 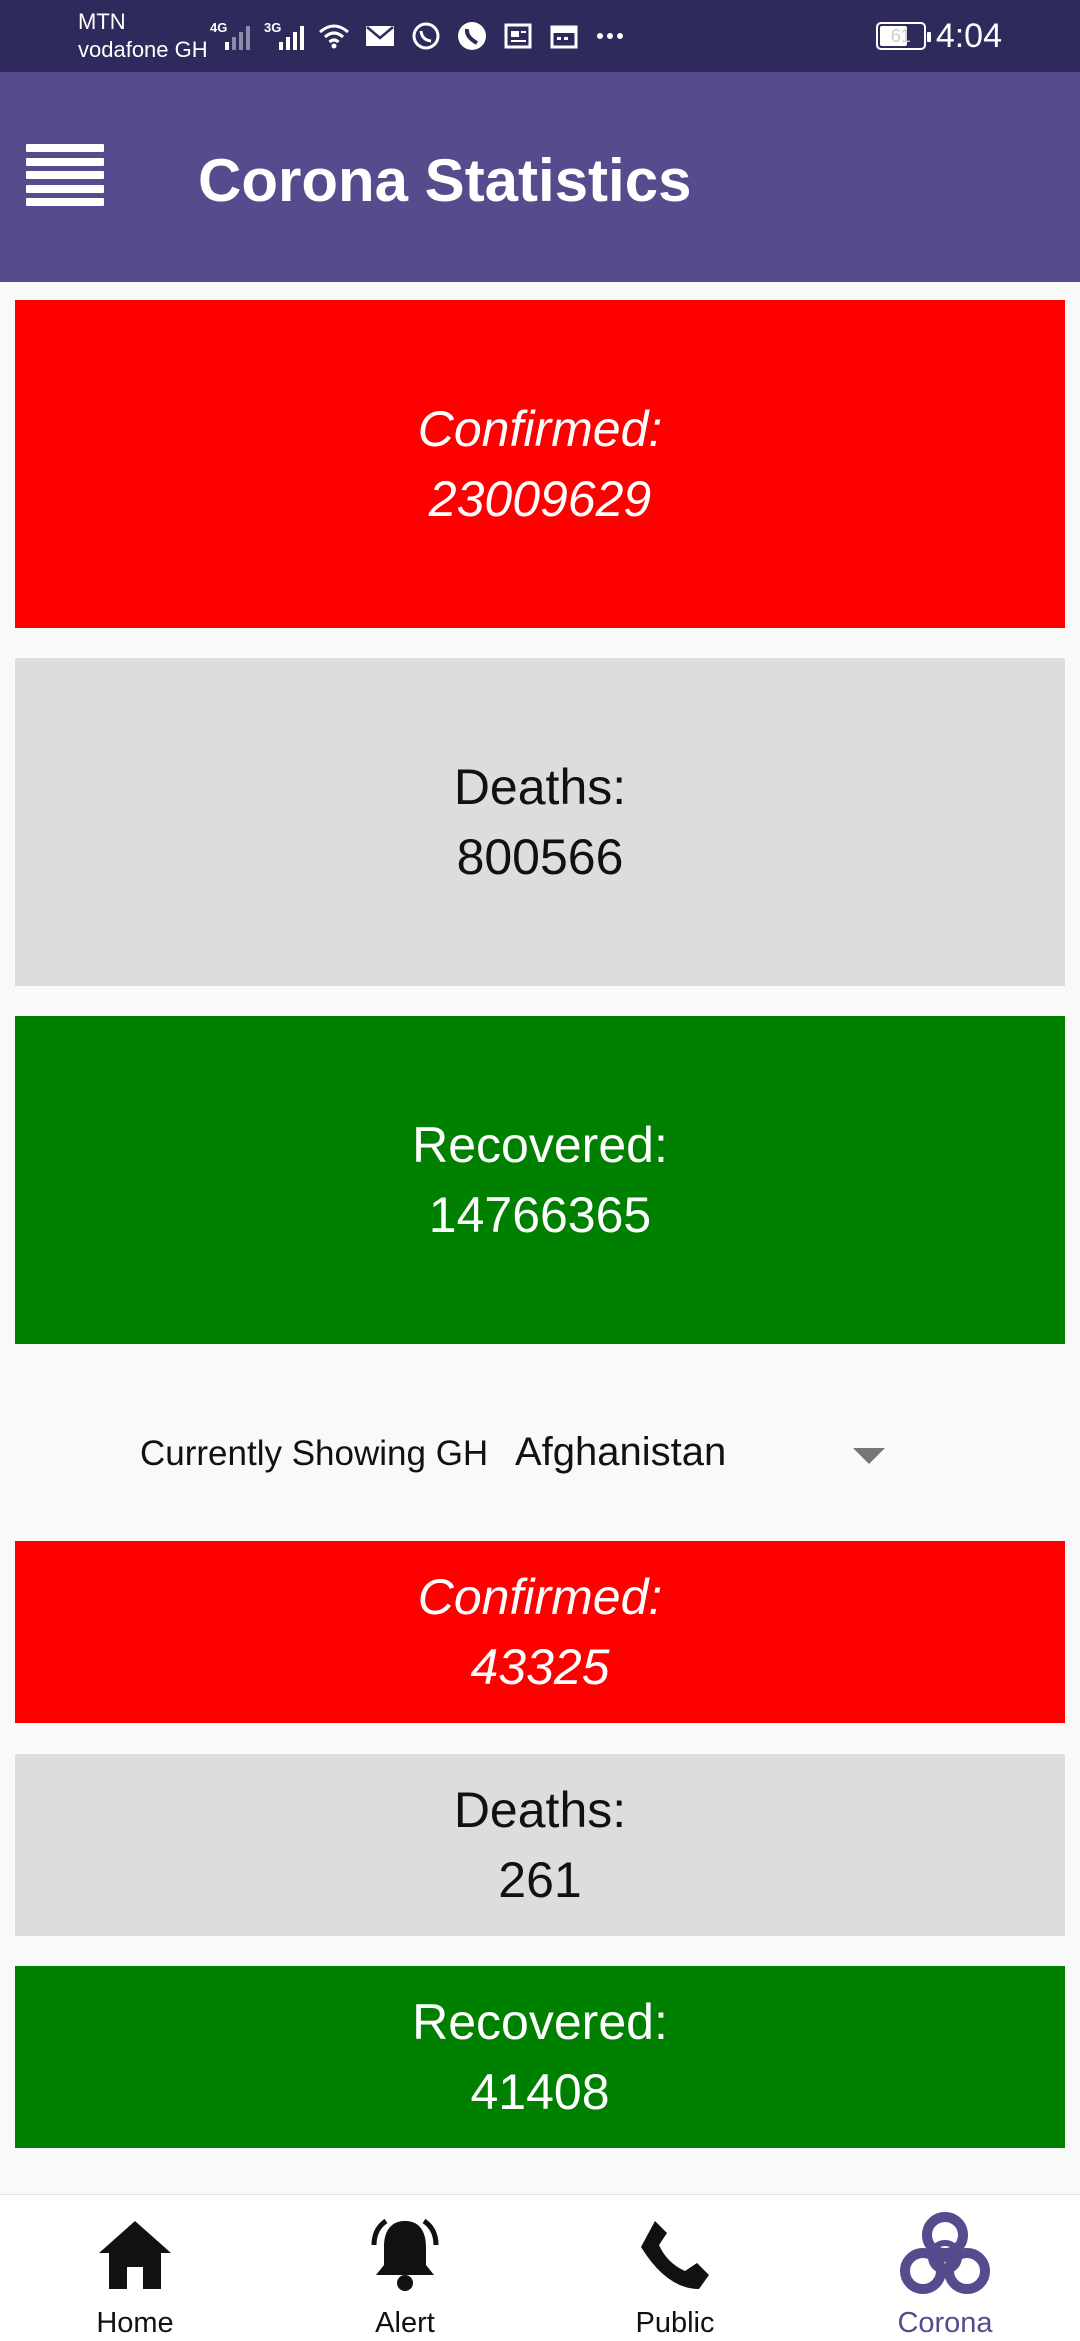 What do you see at coordinates (540, 499) in the screenshot?
I see `global-confirmed-value: 23009629` at bounding box center [540, 499].